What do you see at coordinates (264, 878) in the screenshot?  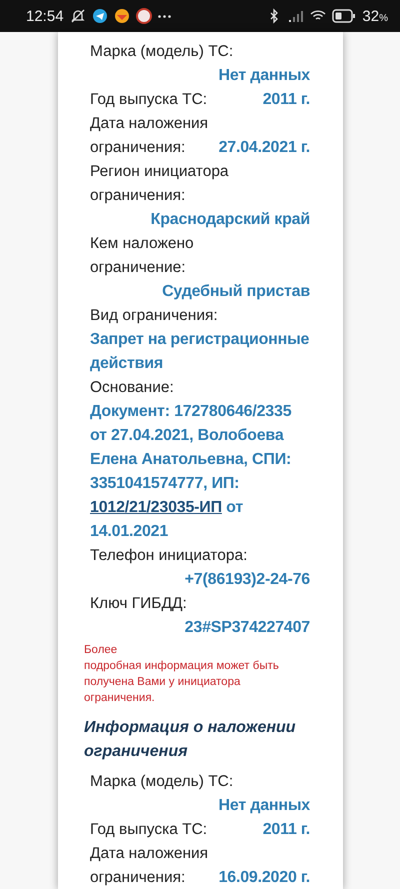 I see `field-value: 16.09.2020 г.` at bounding box center [264, 878].